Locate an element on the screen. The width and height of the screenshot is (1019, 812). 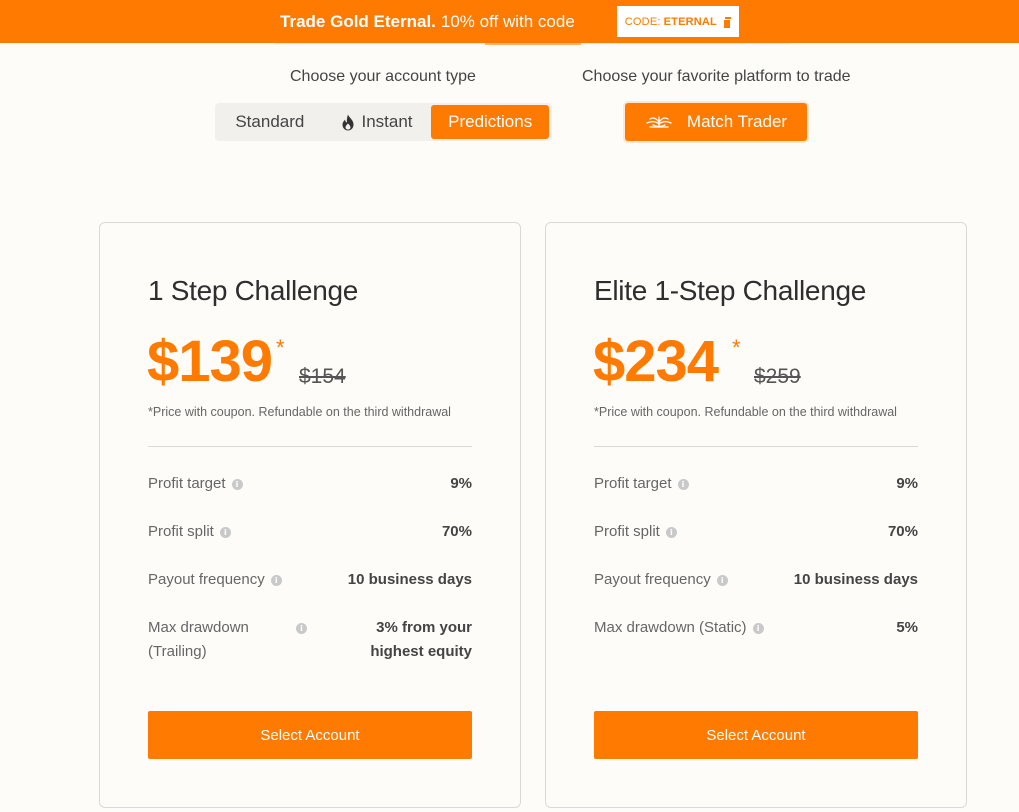
card-price: $234 is located at coordinates (656, 361).